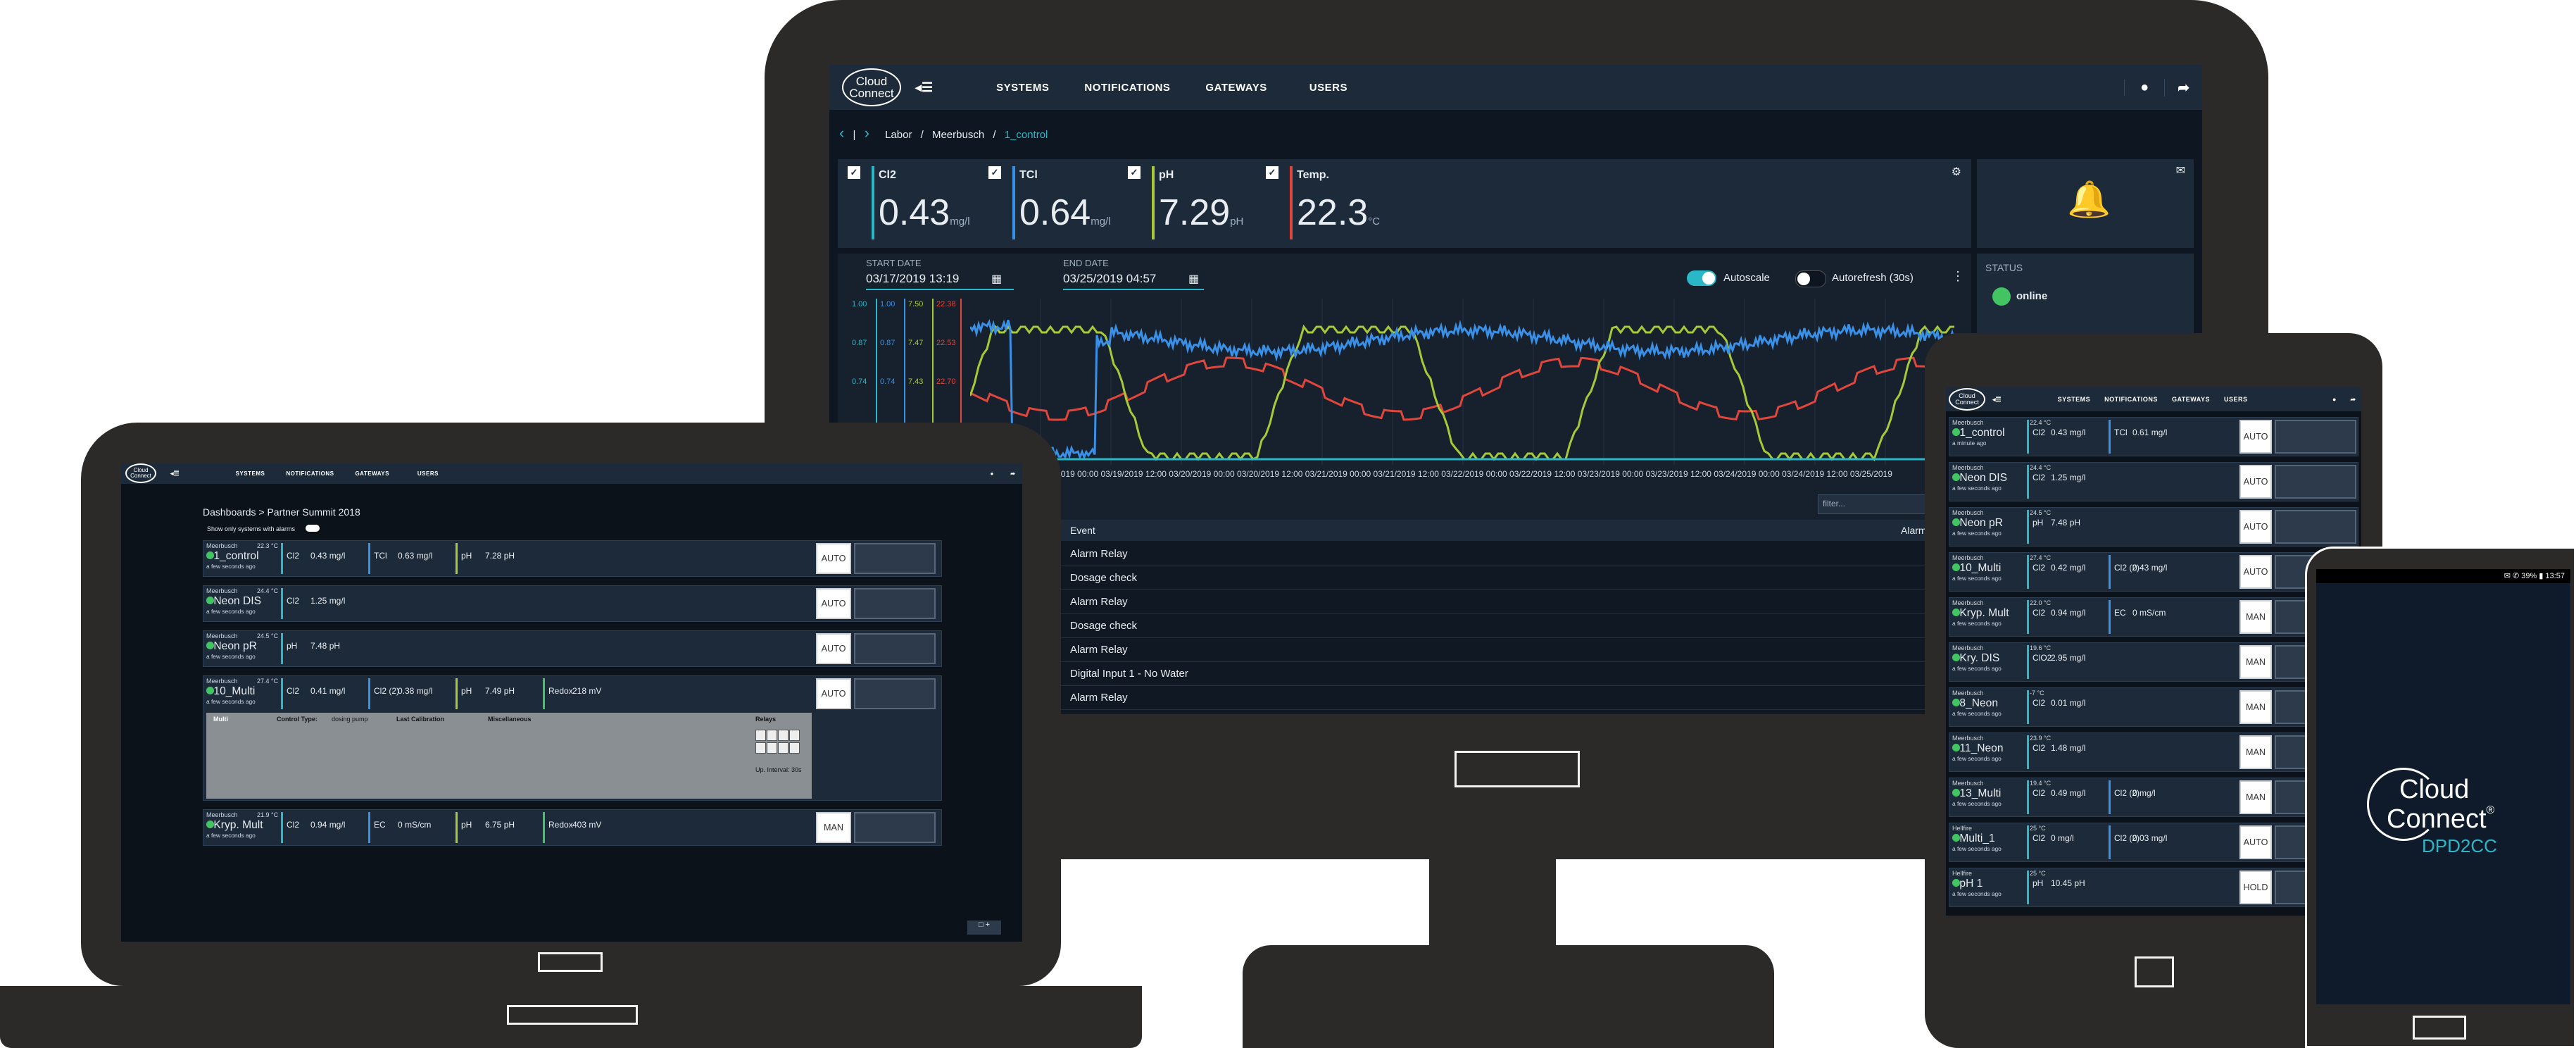  What do you see at coordinates (297, 719) in the screenshot?
I see `detail-heading: Control Type:` at bounding box center [297, 719].